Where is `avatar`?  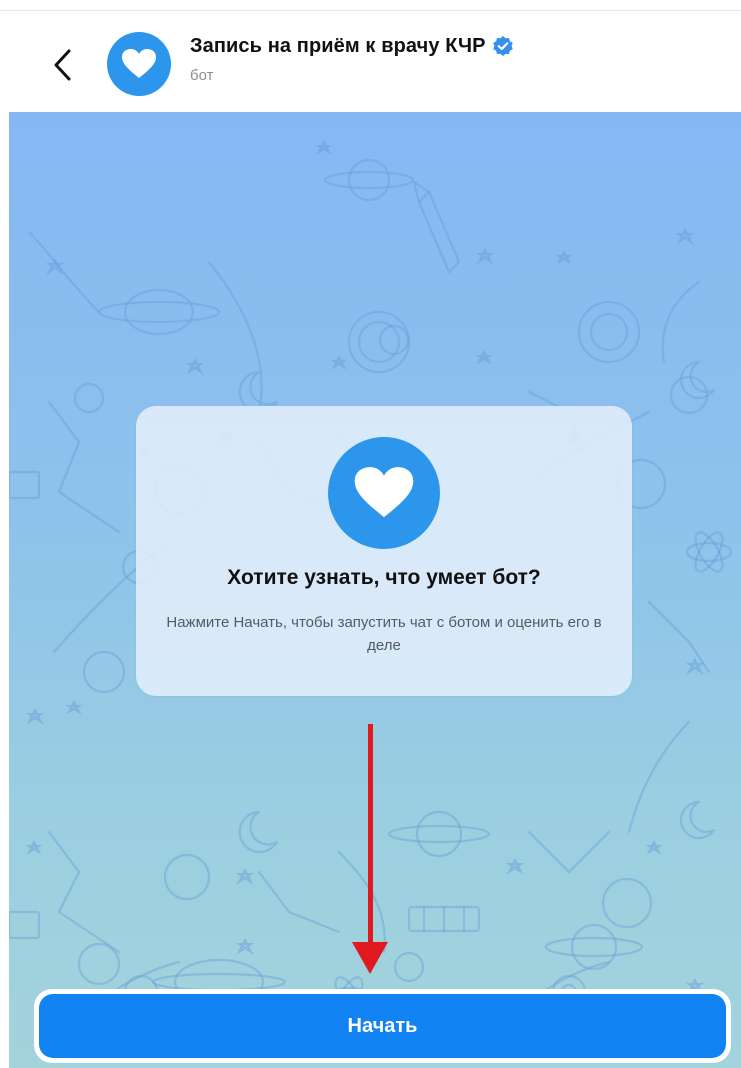 avatar is located at coordinates (139, 64).